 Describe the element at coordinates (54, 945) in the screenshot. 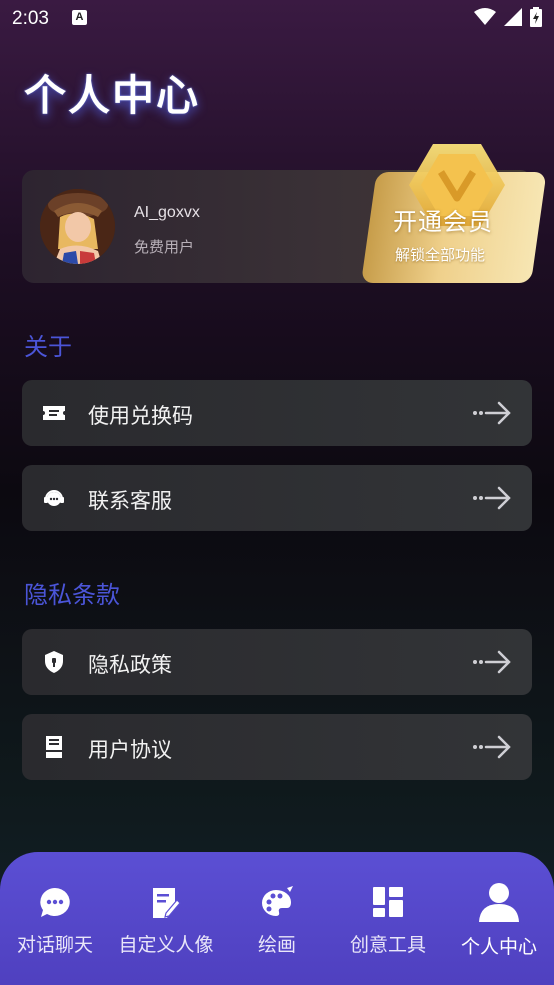

I see `tab-label: 对话聊天` at that location.